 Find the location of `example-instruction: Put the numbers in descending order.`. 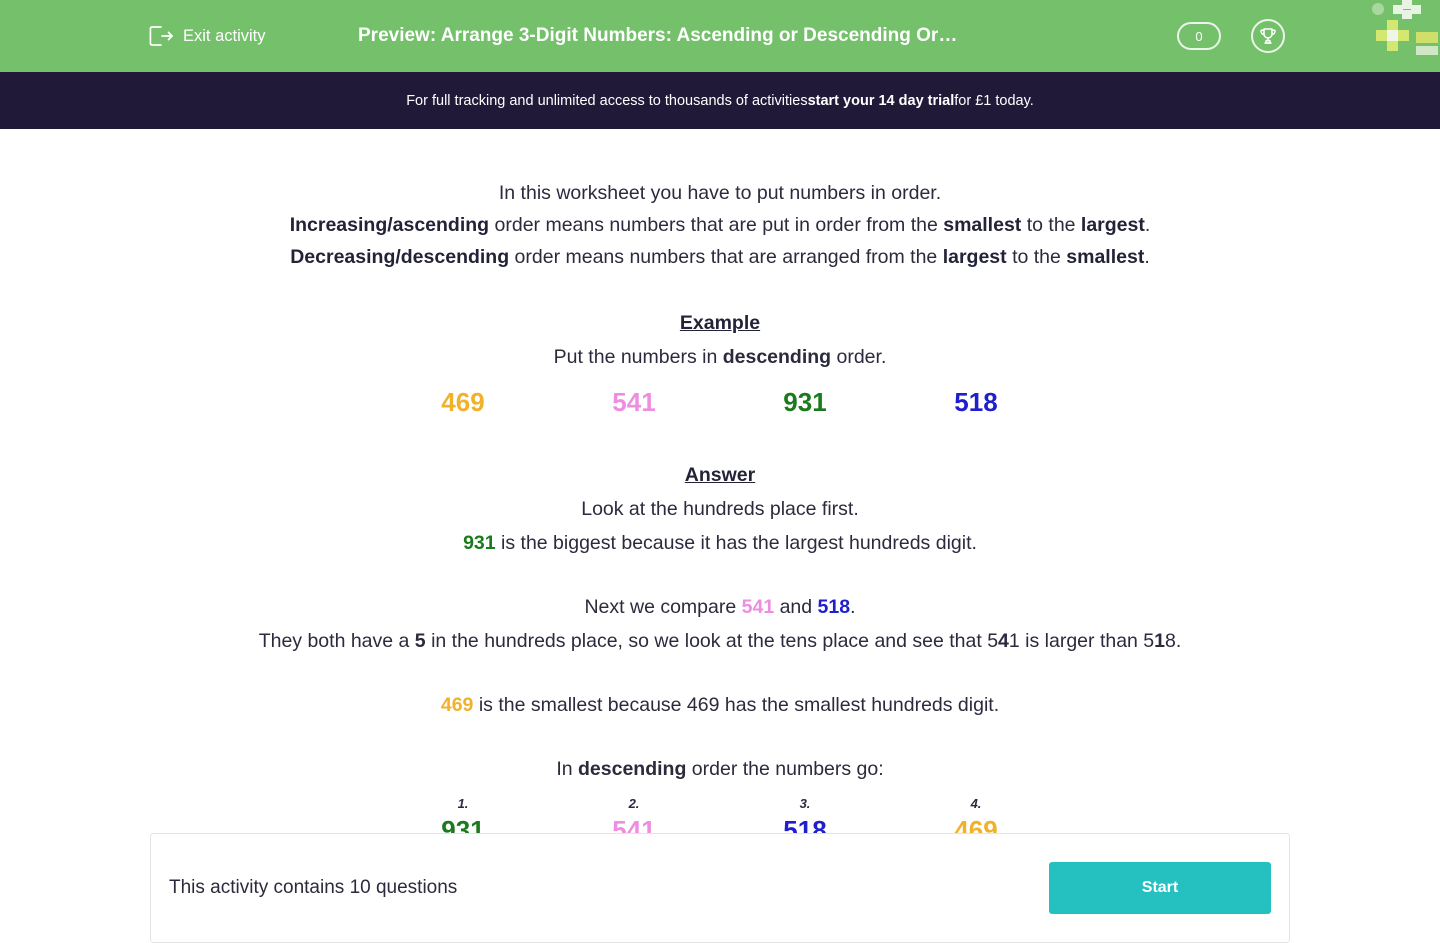

example-instruction: Put the numbers in descending order. is located at coordinates (720, 357).